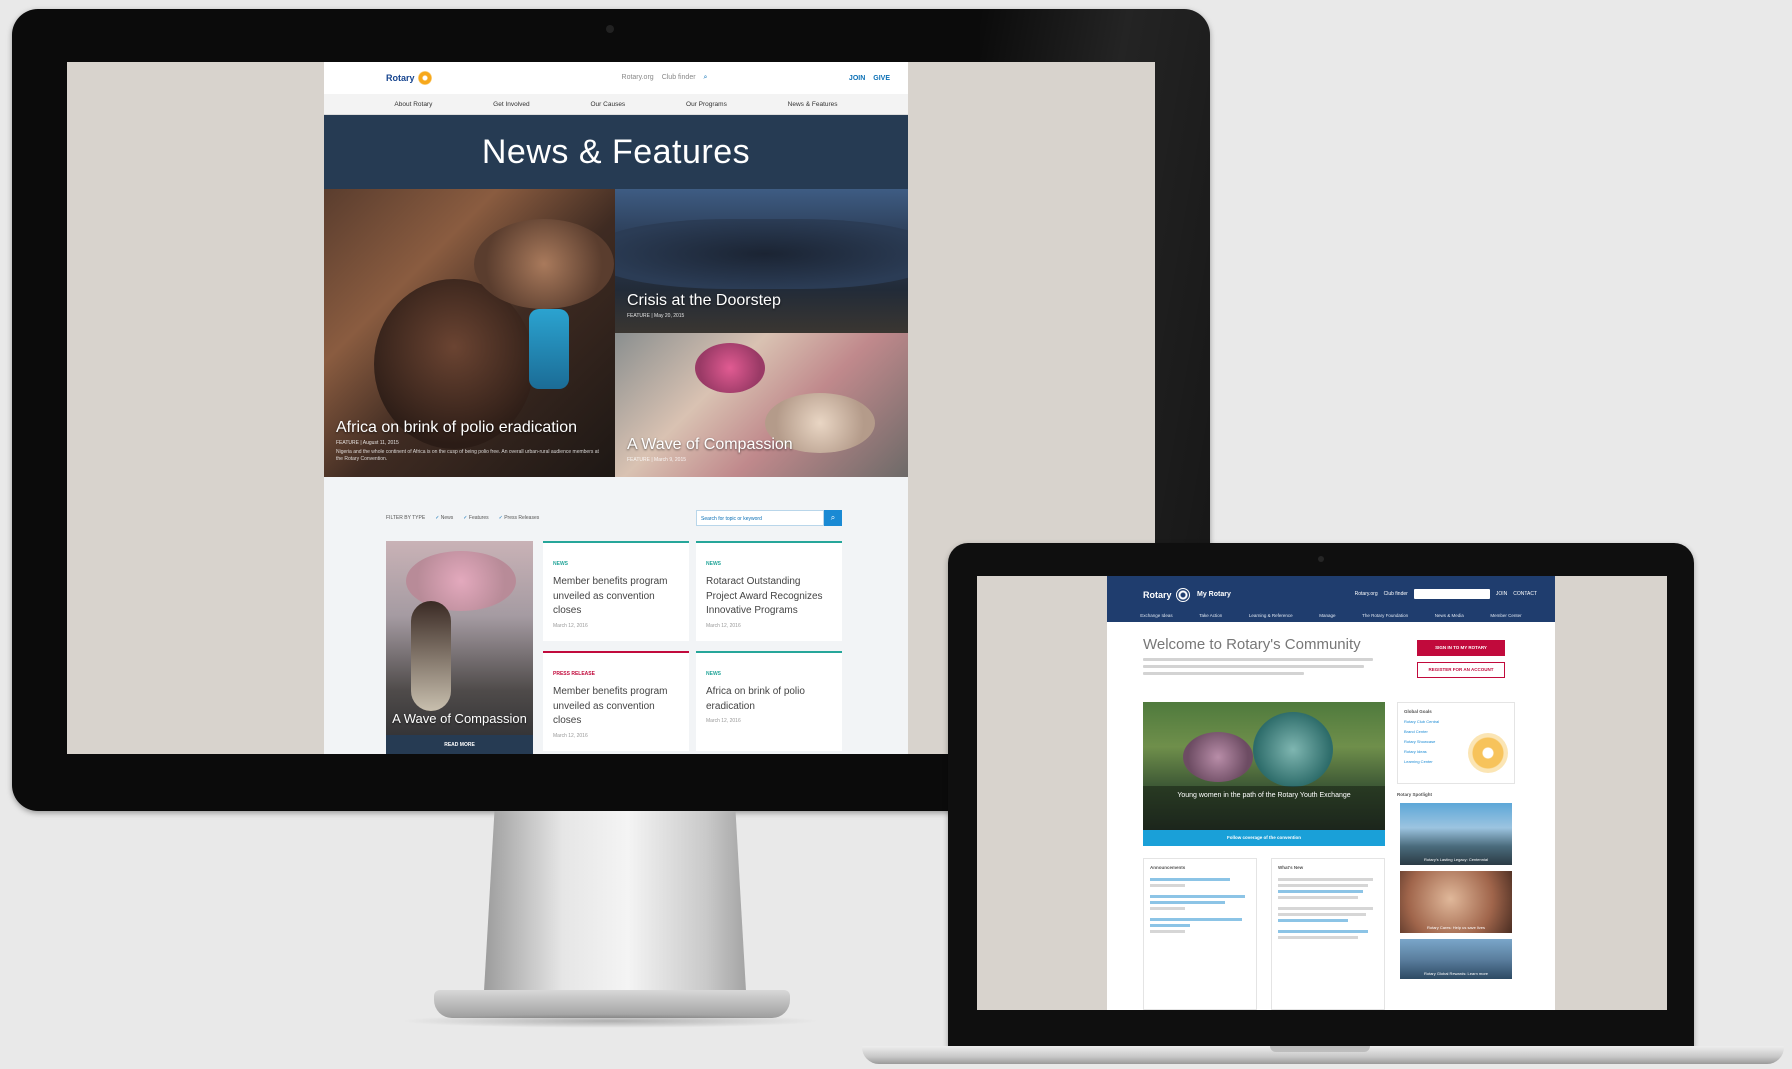 The image size is (1792, 1069). I want to click on laptop-notch, so click(1320, 1049).